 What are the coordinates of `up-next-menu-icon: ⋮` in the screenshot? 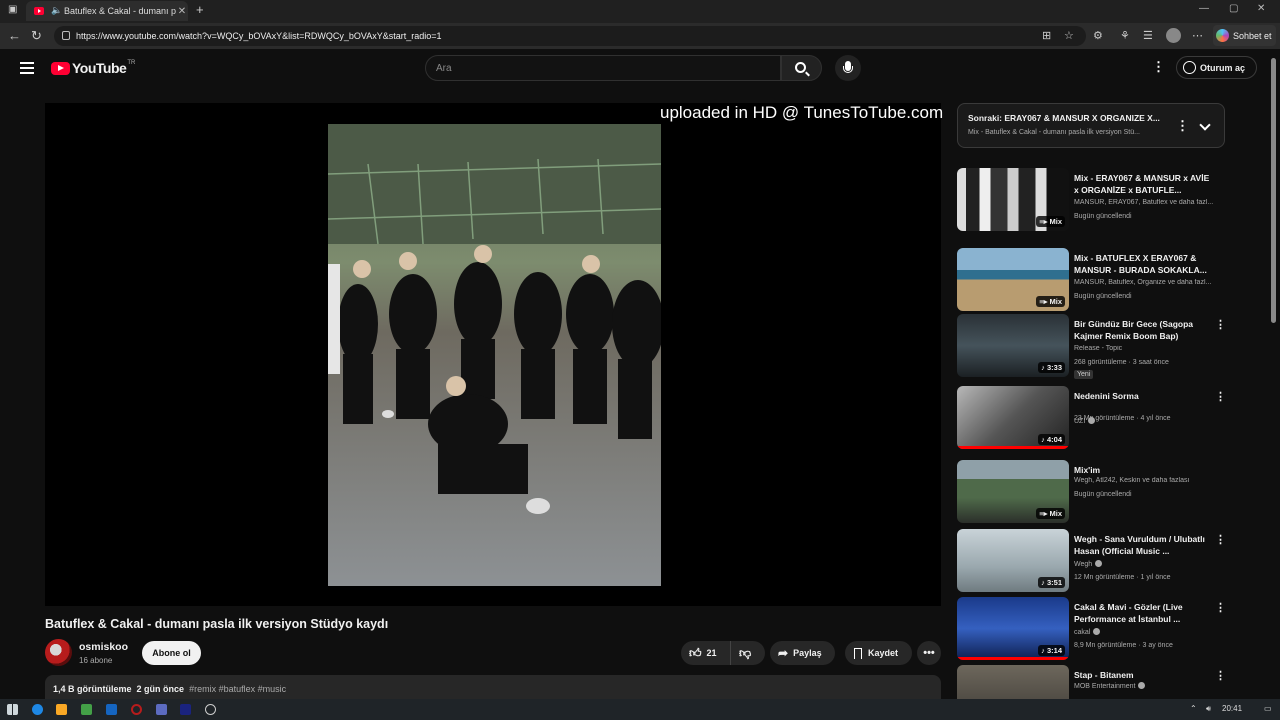 It's located at (1182, 125).